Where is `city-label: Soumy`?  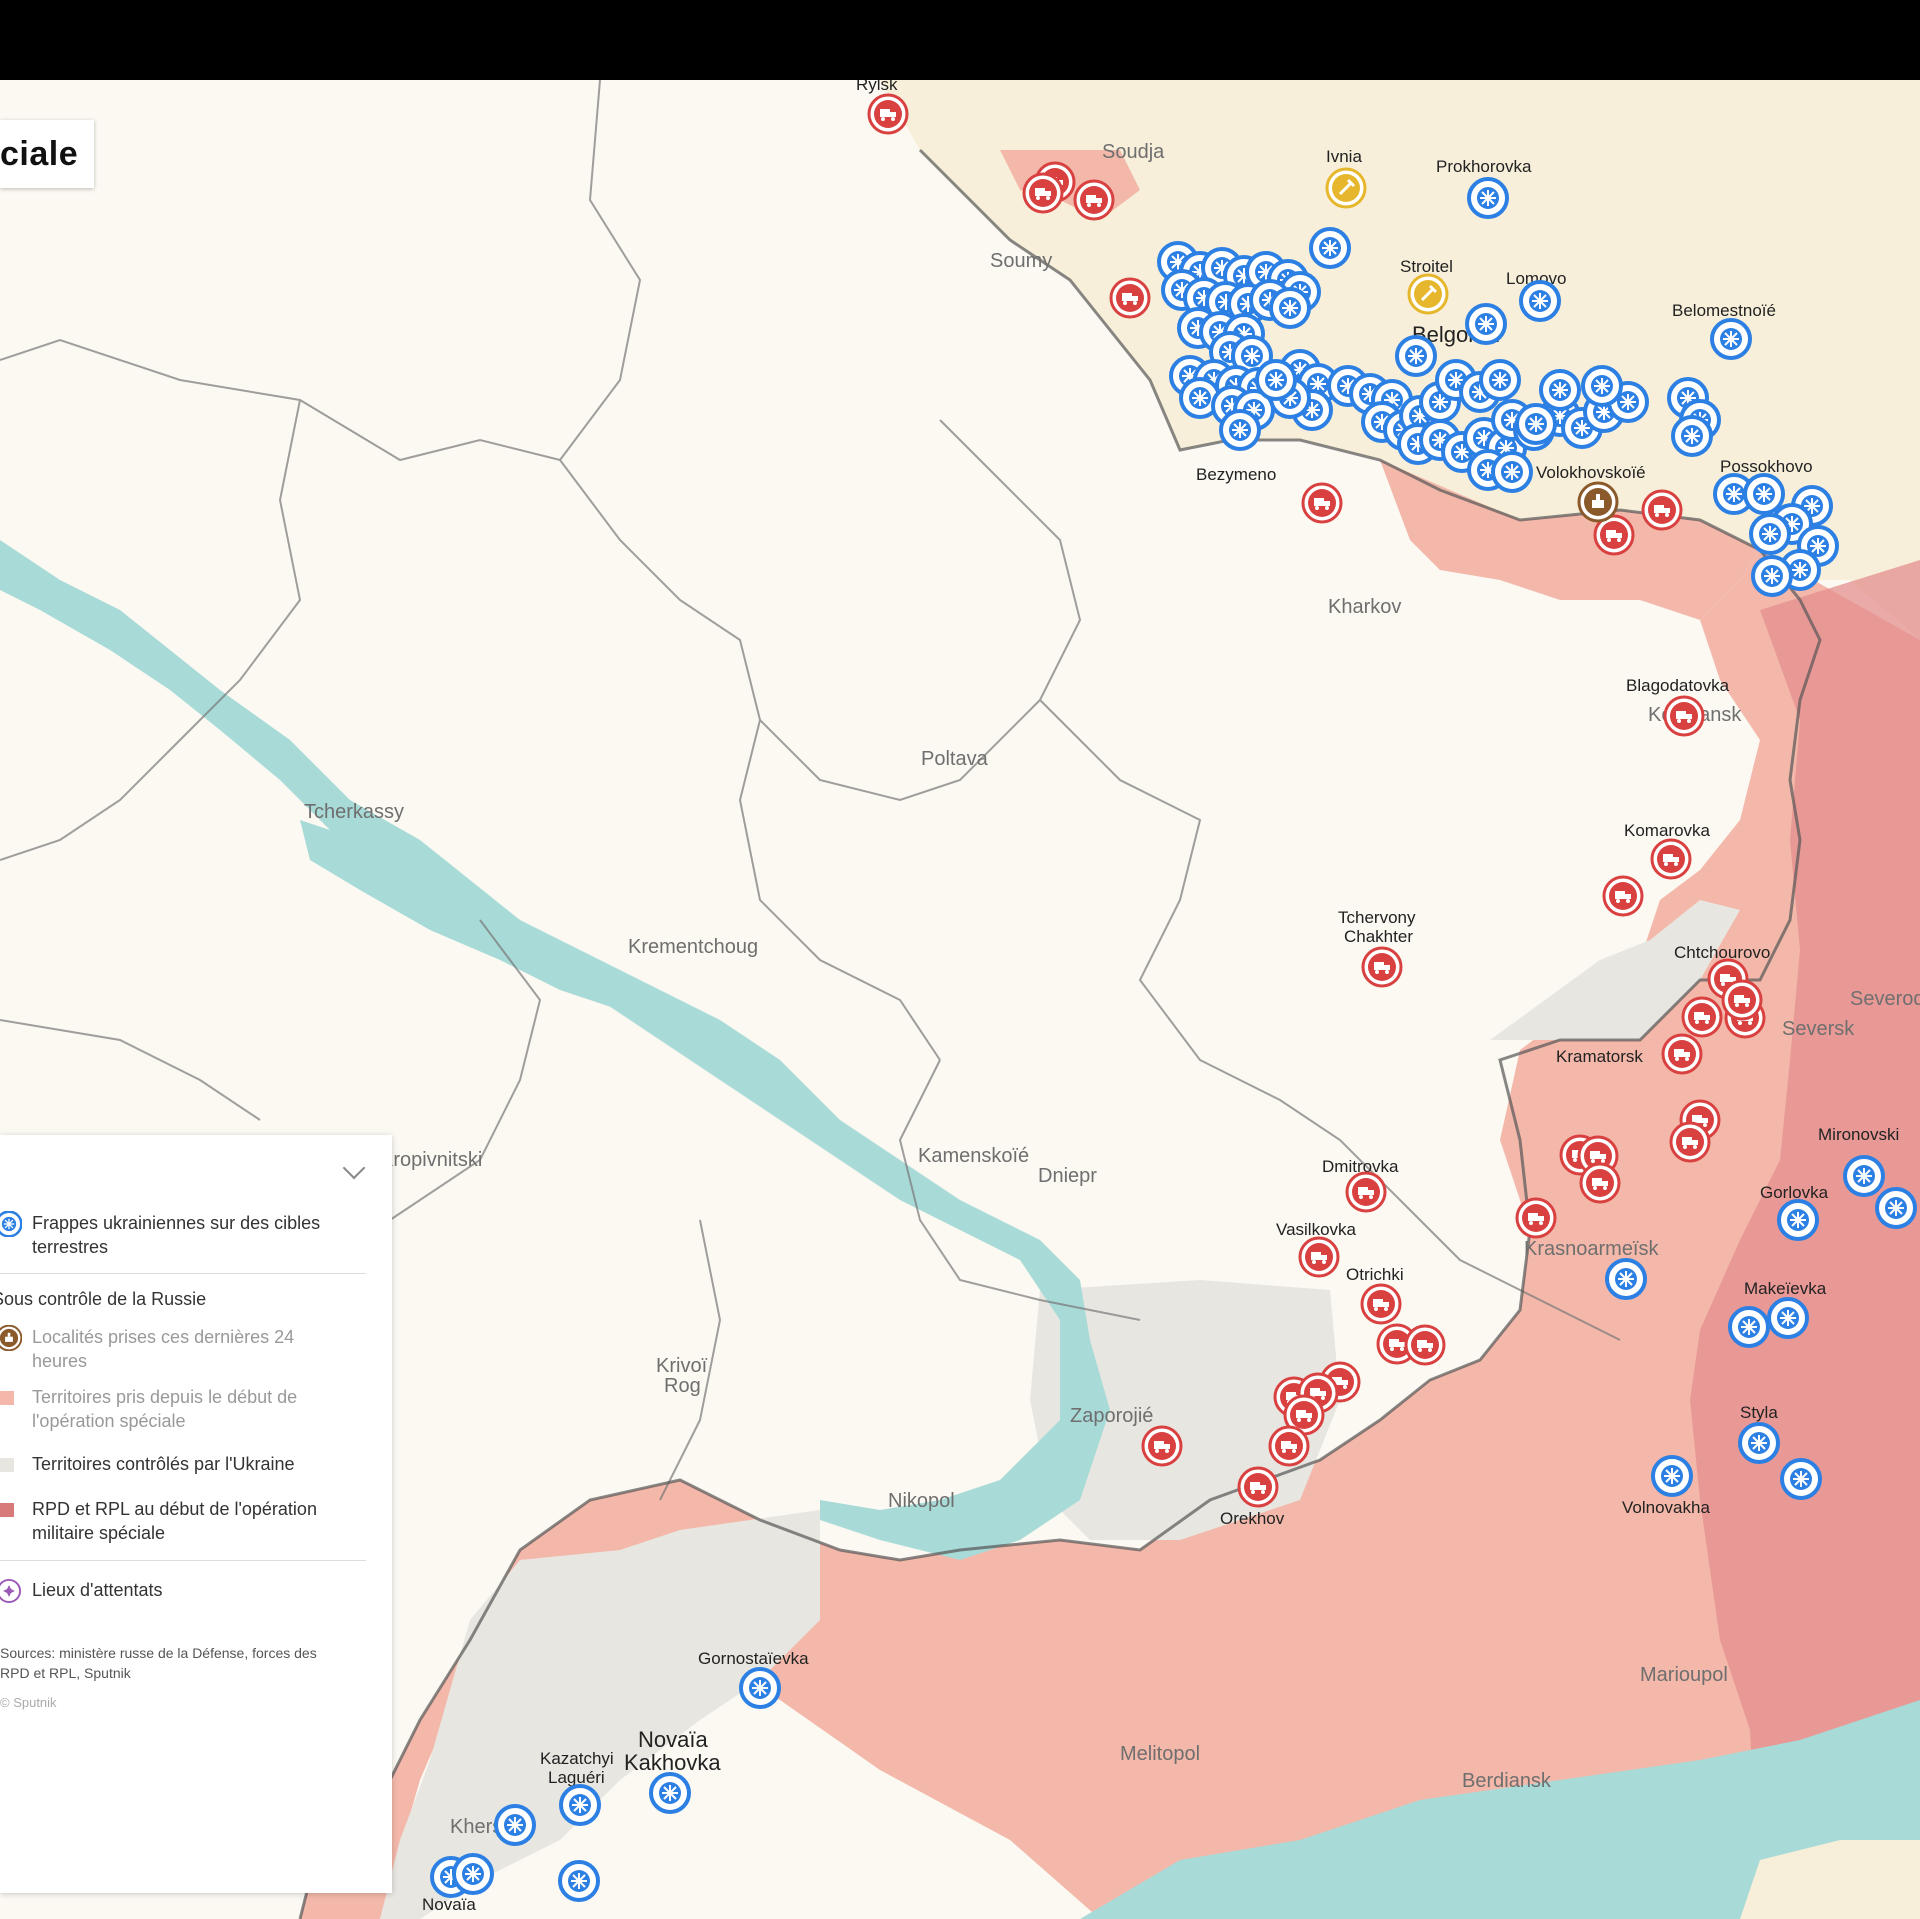
city-label: Soumy is located at coordinates (1021, 261).